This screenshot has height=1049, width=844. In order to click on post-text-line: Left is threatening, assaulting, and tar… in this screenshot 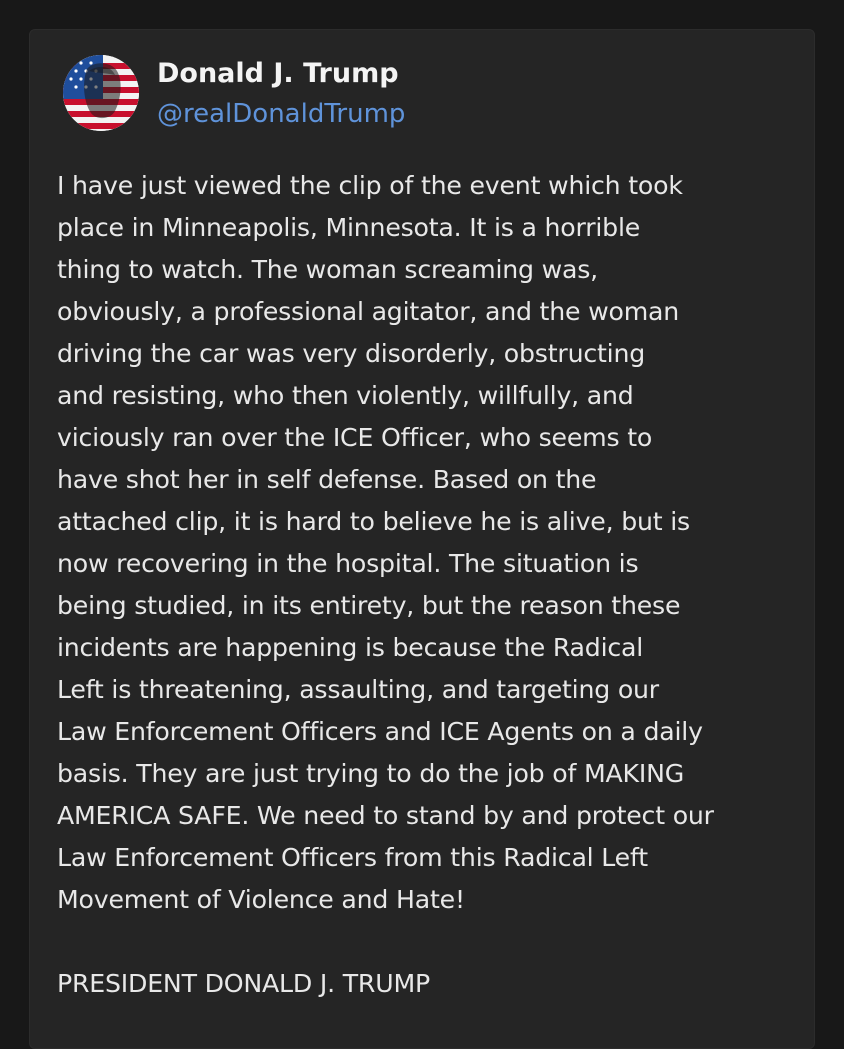, I will do `click(358, 689)`.